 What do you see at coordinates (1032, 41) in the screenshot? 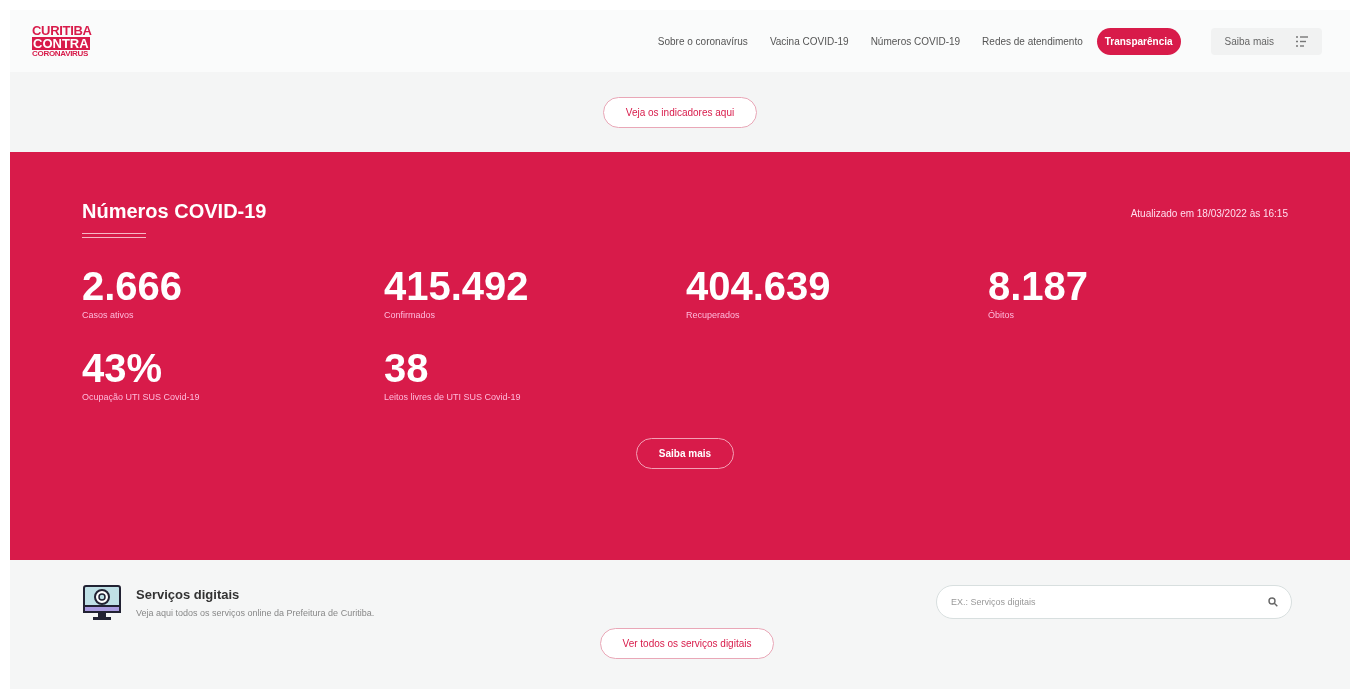
I see `nav-link: Redes de atendimento` at bounding box center [1032, 41].